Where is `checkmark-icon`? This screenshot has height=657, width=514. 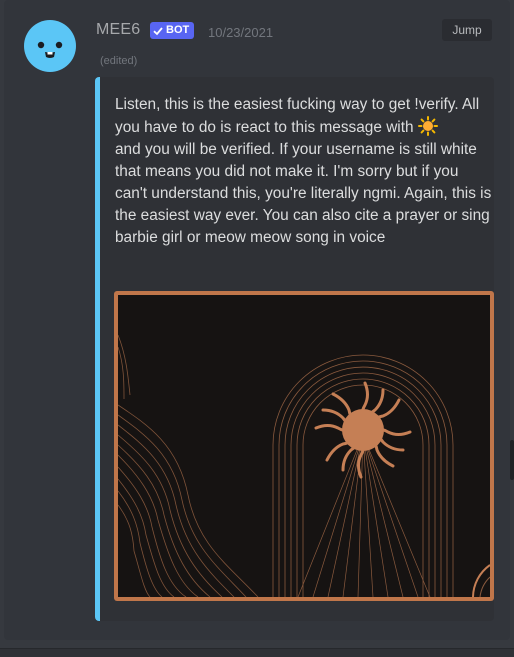 checkmark-icon is located at coordinates (158, 30).